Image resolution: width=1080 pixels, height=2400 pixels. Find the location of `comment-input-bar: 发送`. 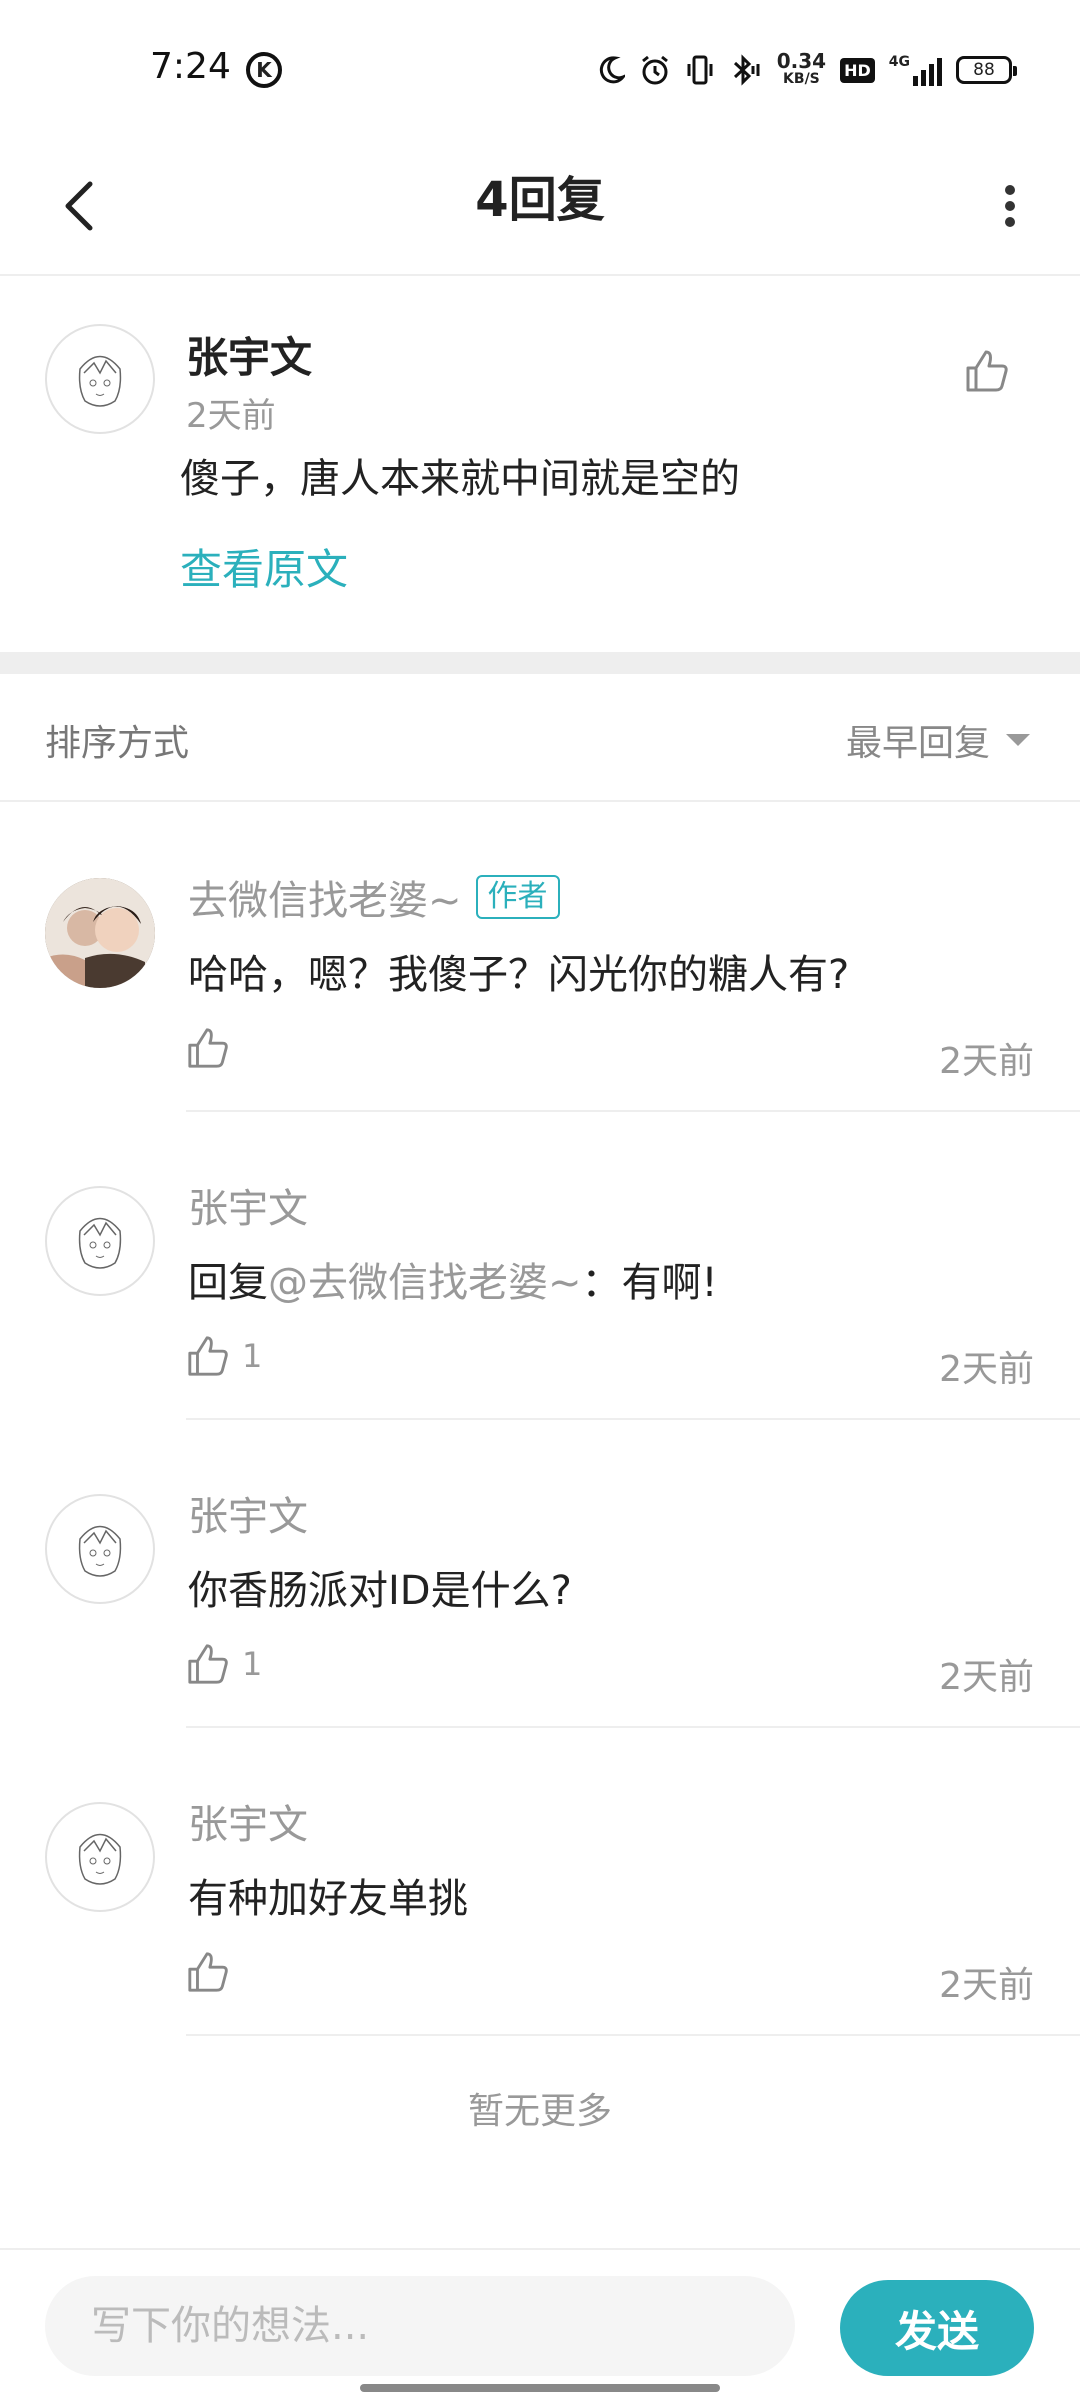

comment-input-bar: 发送 is located at coordinates (540, 2324).